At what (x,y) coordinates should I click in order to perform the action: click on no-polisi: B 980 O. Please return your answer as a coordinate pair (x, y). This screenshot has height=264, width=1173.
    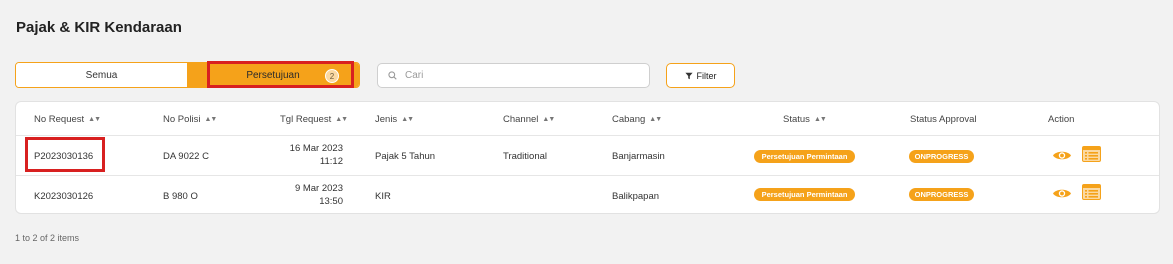
    Looking at the image, I should click on (180, 196).